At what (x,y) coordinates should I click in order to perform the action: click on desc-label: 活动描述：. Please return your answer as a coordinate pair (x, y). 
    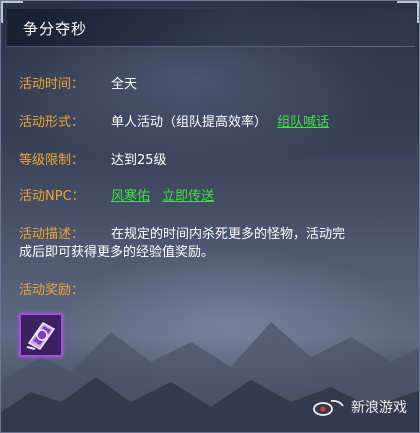
    Looking at the image, I should click on (52, 234).